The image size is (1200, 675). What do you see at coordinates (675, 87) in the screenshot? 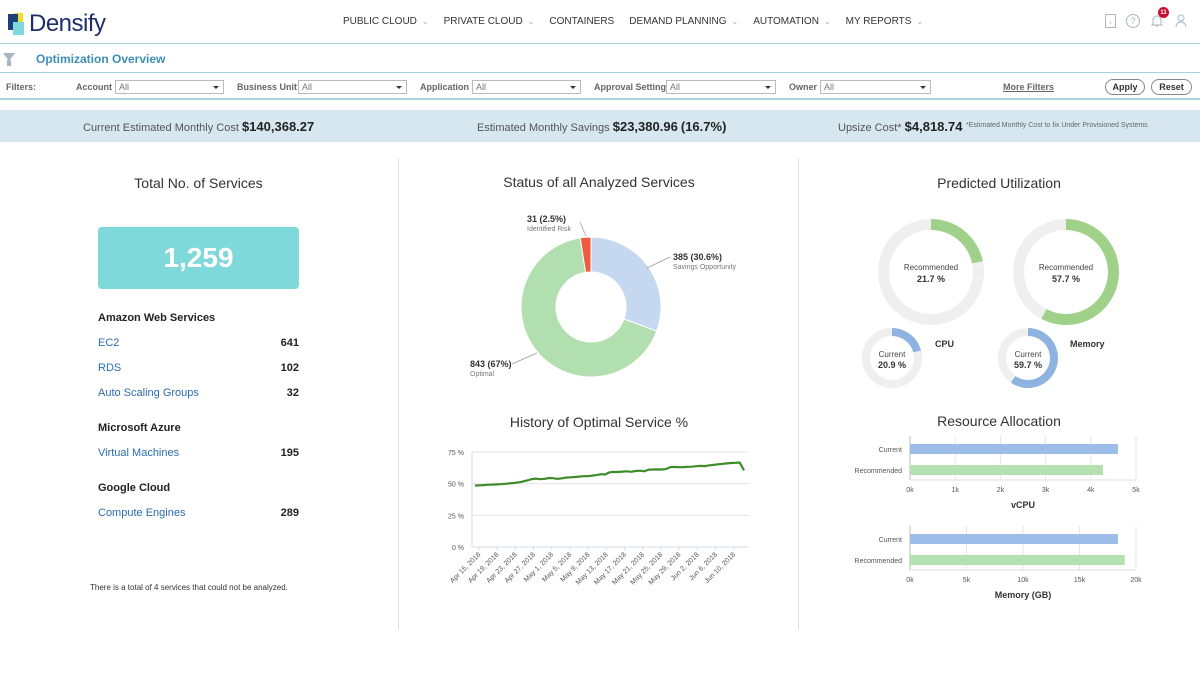
I see `filter-approval-setting-value: All` at bounding box center [675, 87].